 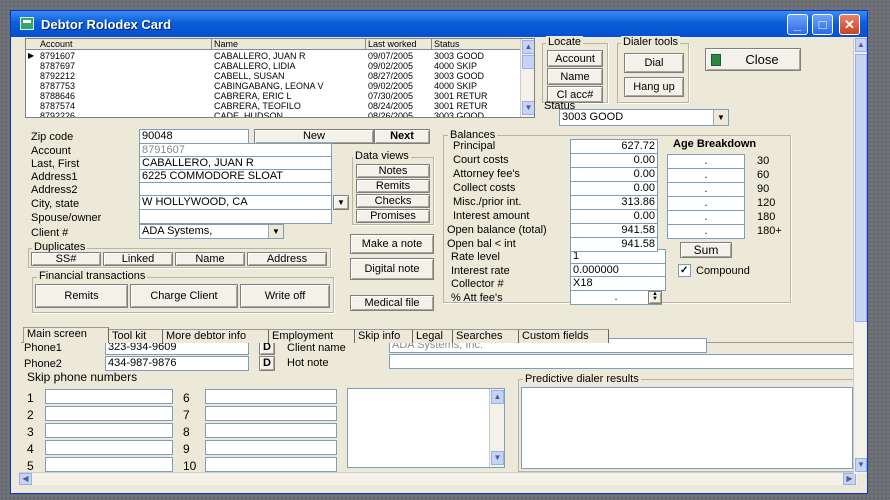 I want to click on skip-notes-textarea: ▲ ▼, so click(x=426, y=428).